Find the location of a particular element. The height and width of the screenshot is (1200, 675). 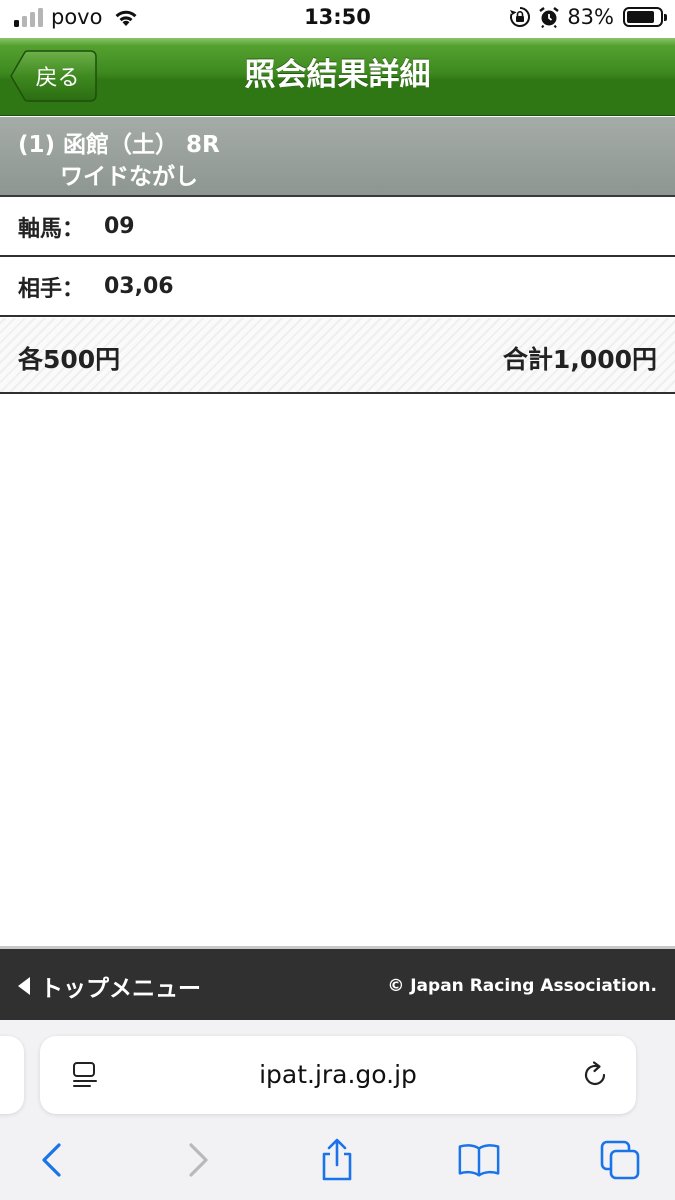

partner-row: 相手： 03,06 is located at coordinates (337, 287).